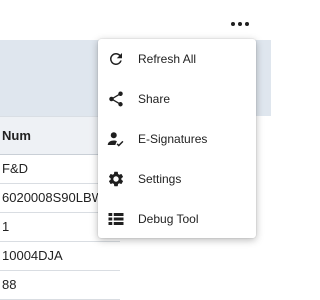  What do you see at coordinates (116, 59) in the screenshot?
I see `refresh-icon` at bounding box center [116, 59].